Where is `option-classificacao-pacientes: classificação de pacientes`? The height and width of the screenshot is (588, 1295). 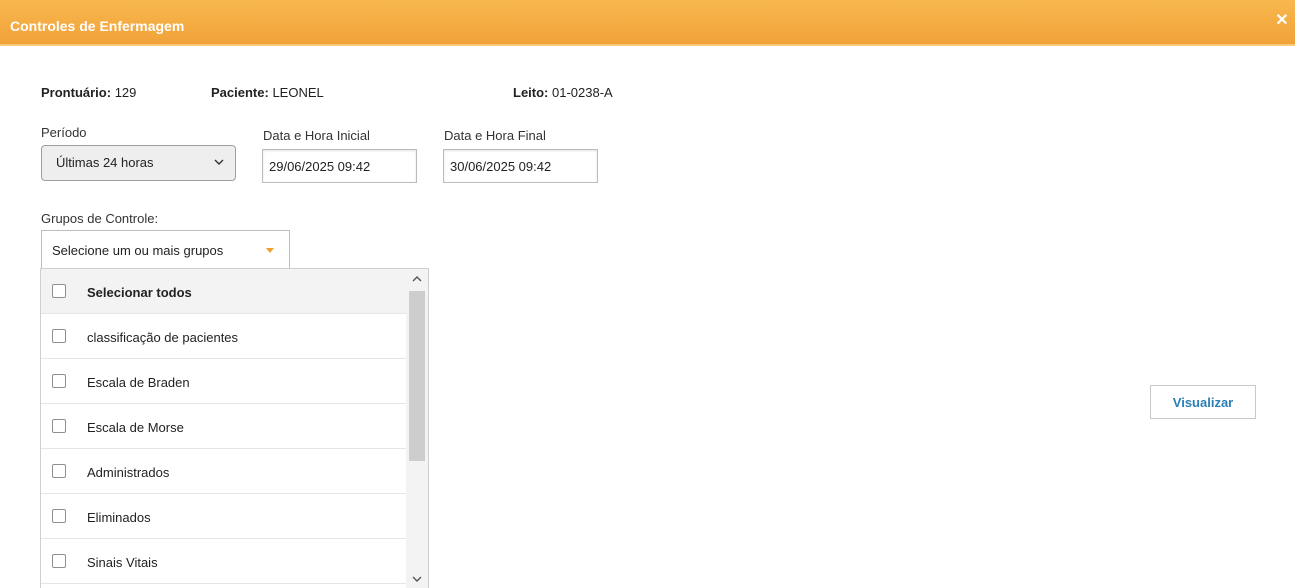
option-classificacao-pacientes: classificação de pacientes is located at coordinates (223, 336).